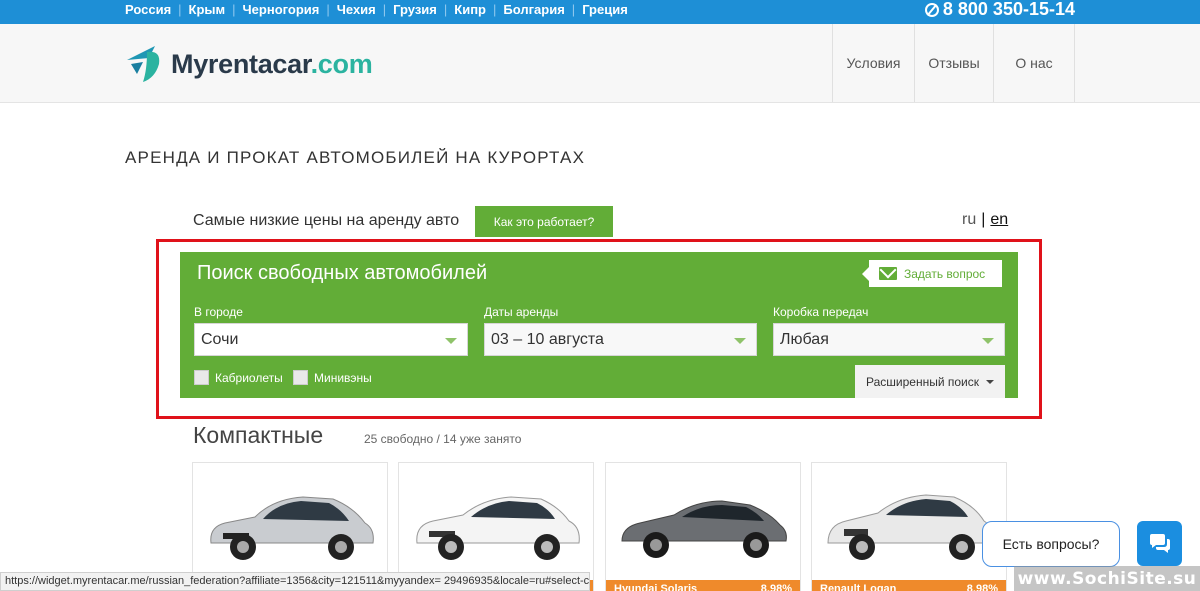 The image size is (1200, 591). I want to click on logo-text: Myrentacar.com, so click(272, 64).